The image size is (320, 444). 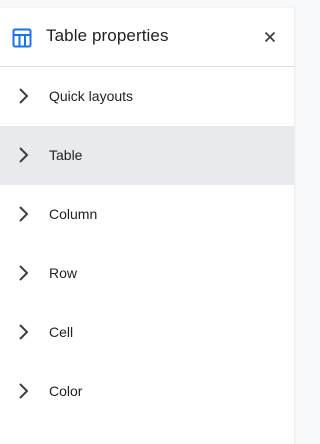 I want to click on panel-header: Table properties, so click(x=147, y=37).